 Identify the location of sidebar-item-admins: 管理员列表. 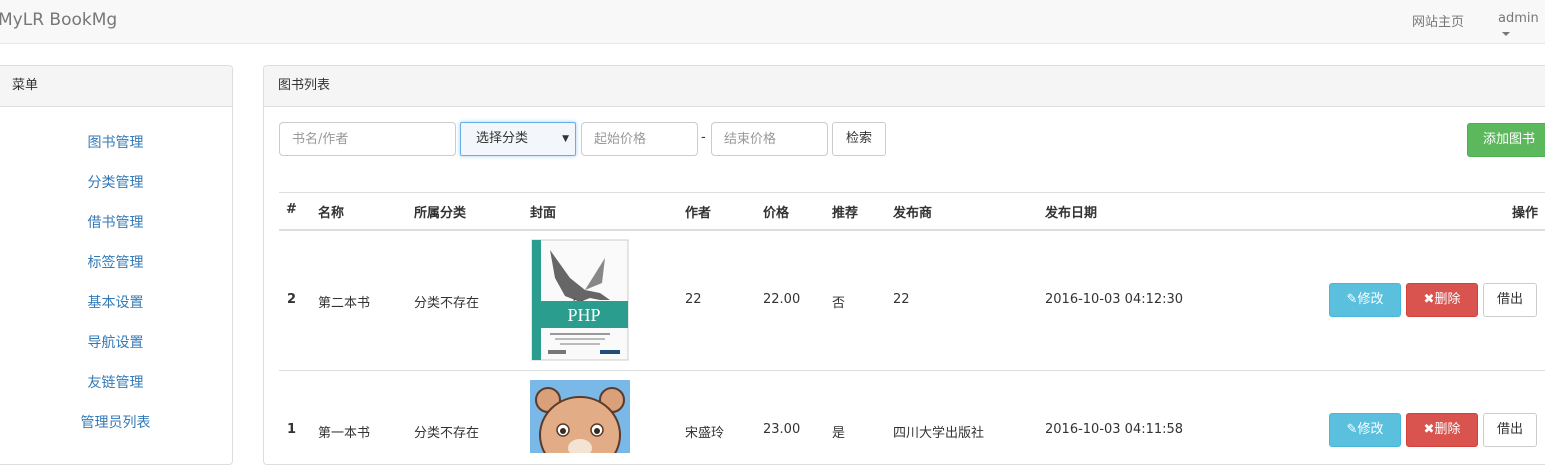
(117, 422).